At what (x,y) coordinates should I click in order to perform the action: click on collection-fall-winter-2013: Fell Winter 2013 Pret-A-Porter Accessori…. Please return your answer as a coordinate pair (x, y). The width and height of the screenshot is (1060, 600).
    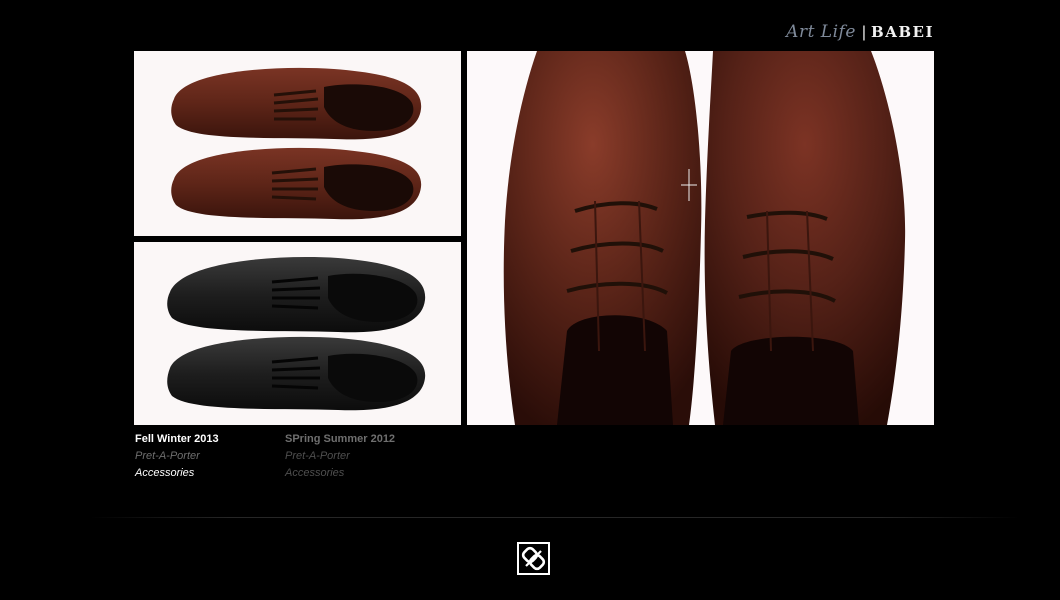
    Looking at the image, I should click on (177, 456).